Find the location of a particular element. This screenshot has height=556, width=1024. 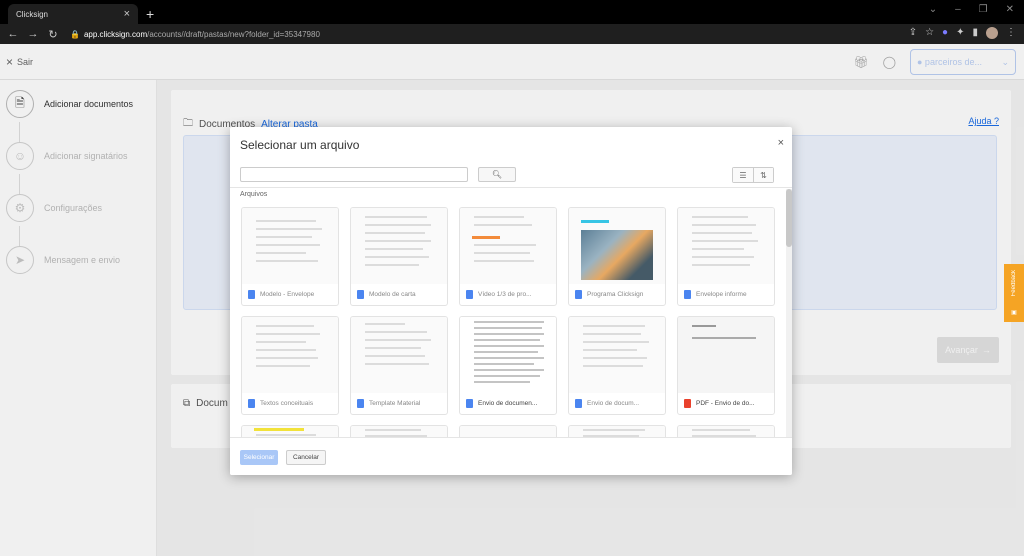

url-path: /accounts/ is located at coordinates (165, 34).